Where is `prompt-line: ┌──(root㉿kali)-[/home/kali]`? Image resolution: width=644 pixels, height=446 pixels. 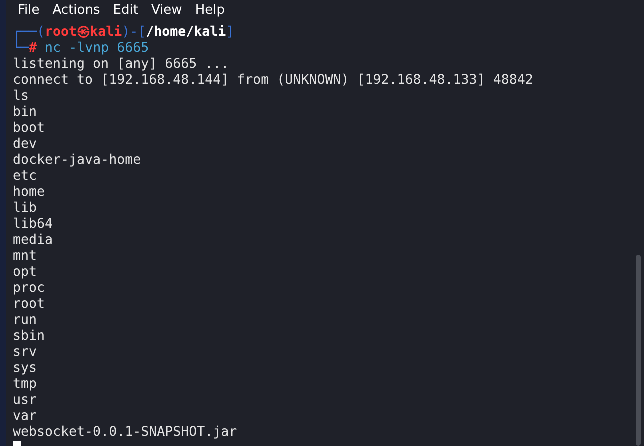
prompt-line: ┌──(root㉿kali)-[/home/kali] is located at coordinates (123, 32).